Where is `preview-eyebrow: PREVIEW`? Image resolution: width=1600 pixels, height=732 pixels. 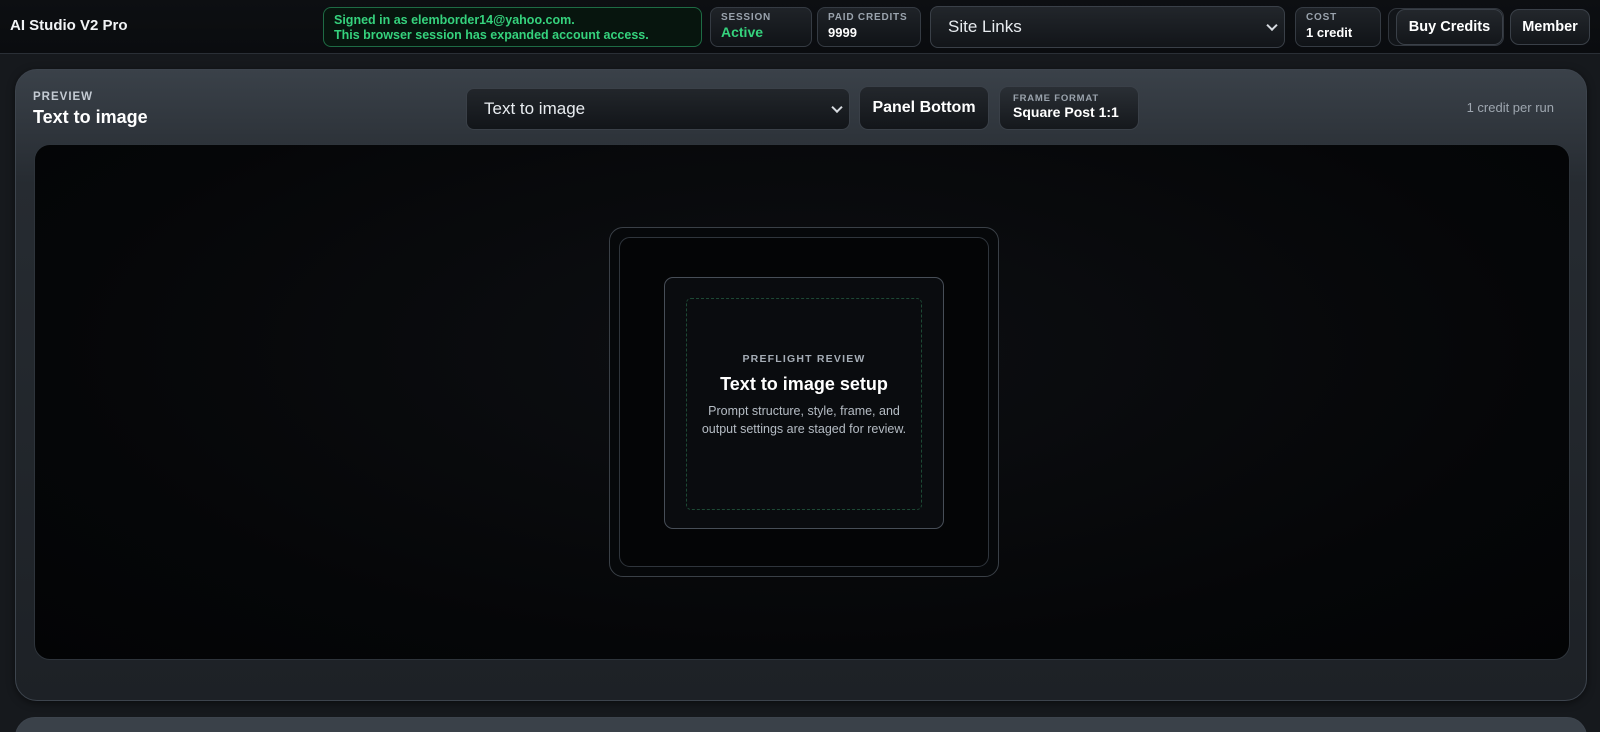 preview-eyebrow: PREVIEW is located at coordinates (63, 97).